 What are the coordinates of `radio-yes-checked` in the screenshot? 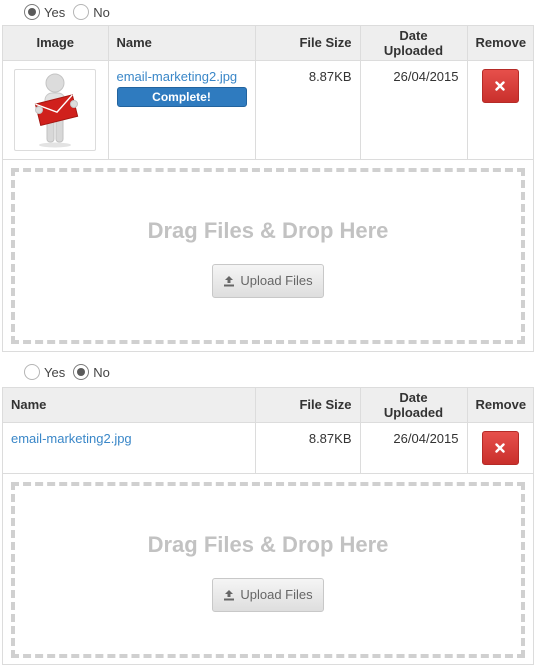 It's located at (32, 12).